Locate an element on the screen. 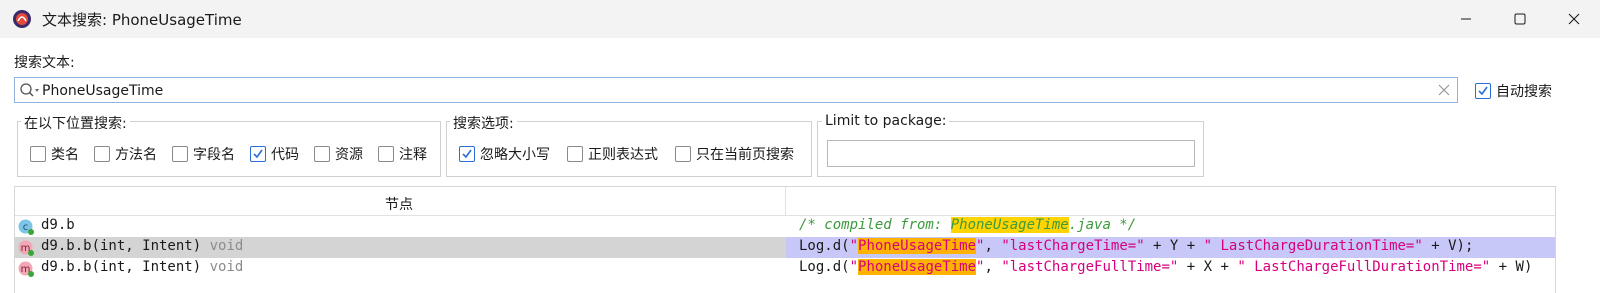 The height and width of the screenshot is (293, 1600). option-regex: 正则表达式 is located at coordinates (612, 154).